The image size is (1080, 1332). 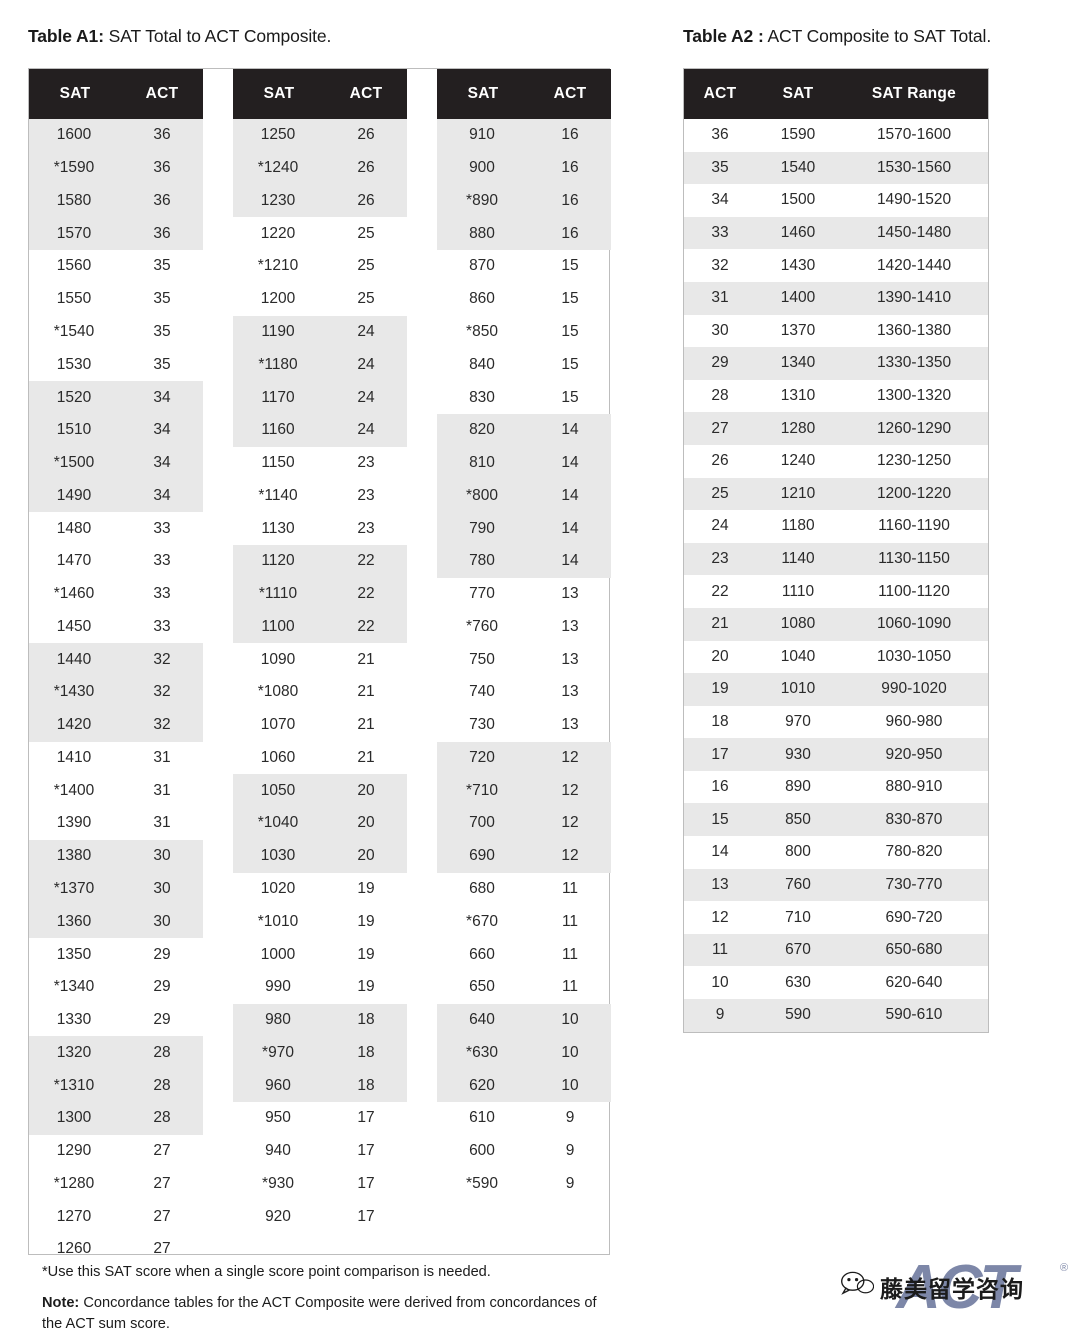 What do you see at coordinates (74, 299) in the screenshot?
I see `cell-sat: 1550` at bounding box center [74, 299].